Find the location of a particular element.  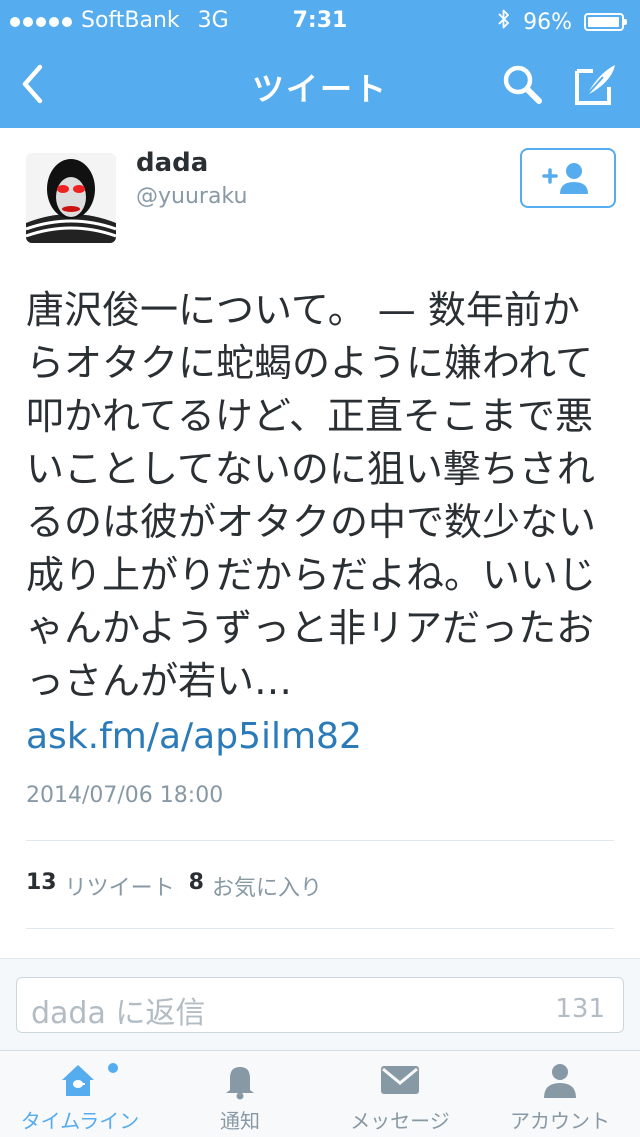

tab-account: アカウント is located at coordinates (560, 1094).